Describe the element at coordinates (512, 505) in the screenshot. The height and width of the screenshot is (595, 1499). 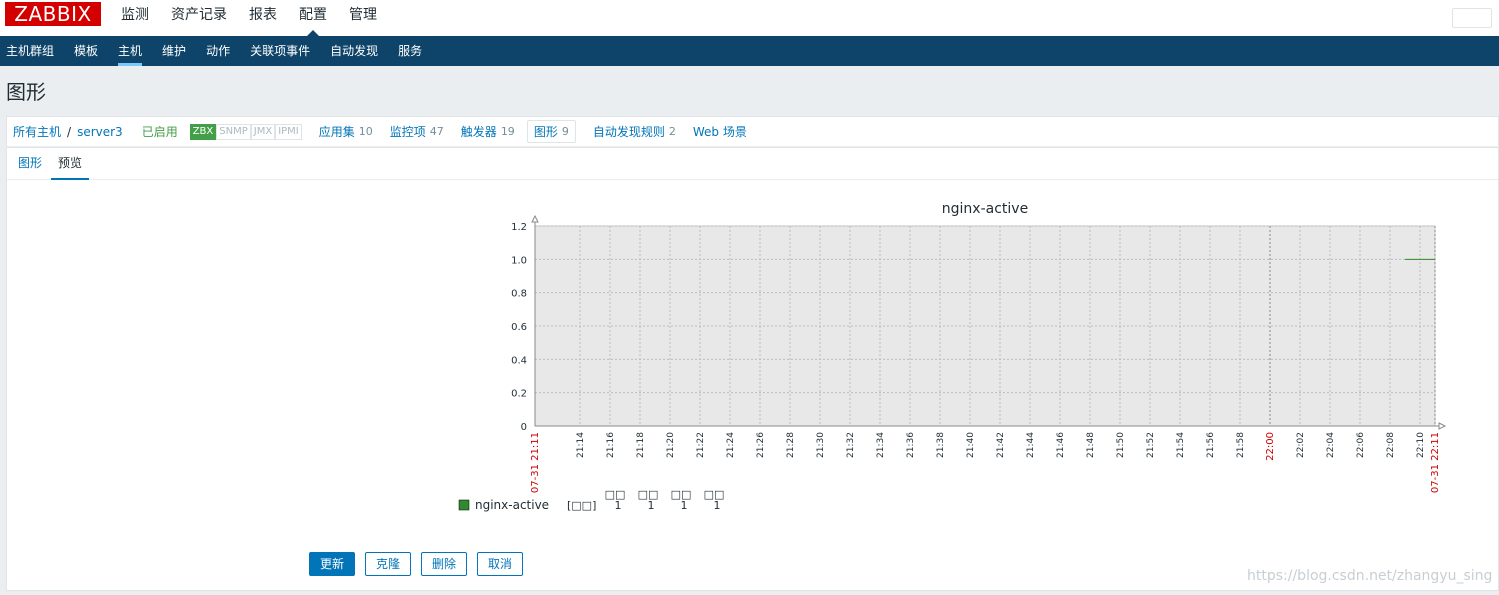
I see `legend-series-name: nginx-active` at that location.